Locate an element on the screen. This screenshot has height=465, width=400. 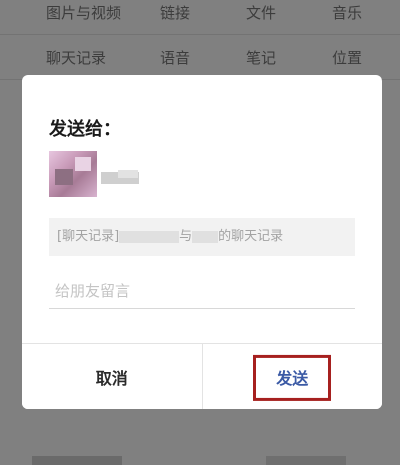
chat-history-preview: [聊天记录] 与 的聊天记录 is located at coordinates (202, 237).